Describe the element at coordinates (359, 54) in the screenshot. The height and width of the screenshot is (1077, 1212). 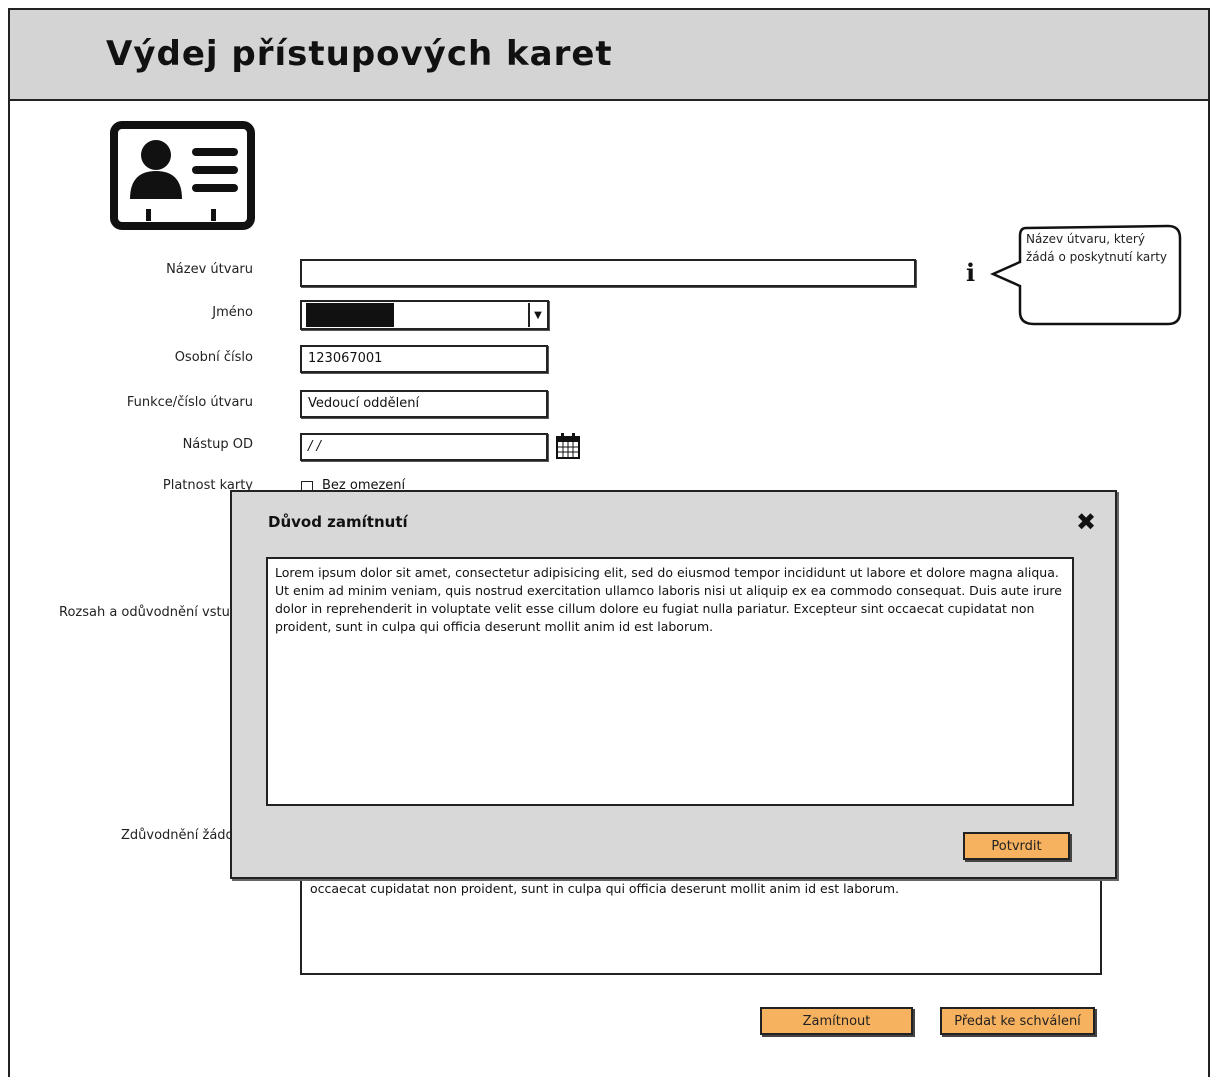
I see `page-title: Výdej přístupových karet` at that location.